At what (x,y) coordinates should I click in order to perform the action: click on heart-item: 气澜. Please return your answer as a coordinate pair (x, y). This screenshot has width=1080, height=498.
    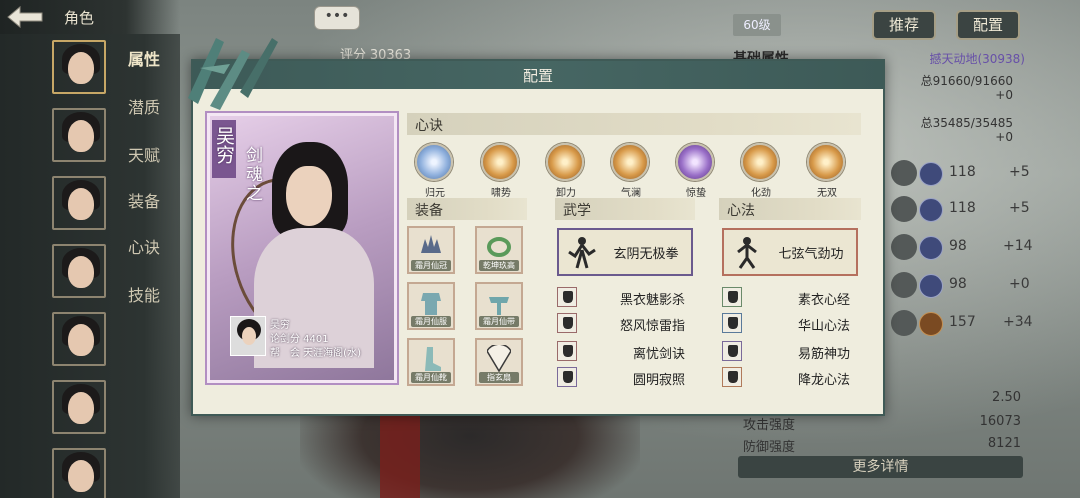
    Looking at the image, I should click on (631, 171).